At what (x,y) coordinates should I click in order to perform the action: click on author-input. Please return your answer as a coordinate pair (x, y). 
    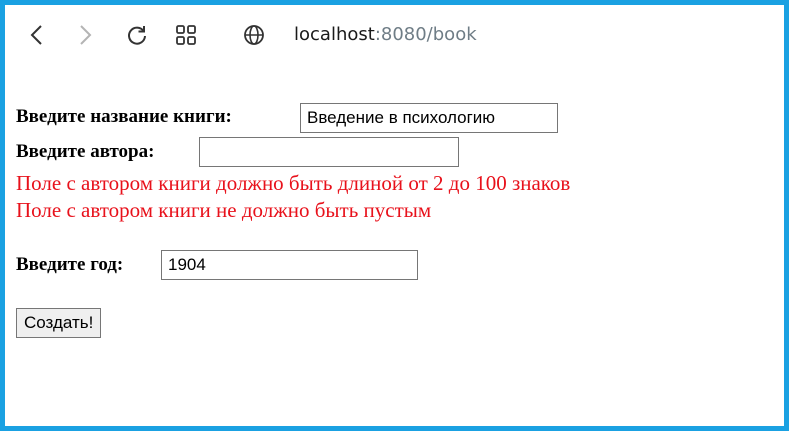
    Looking at the image, I should click on (329, 152).